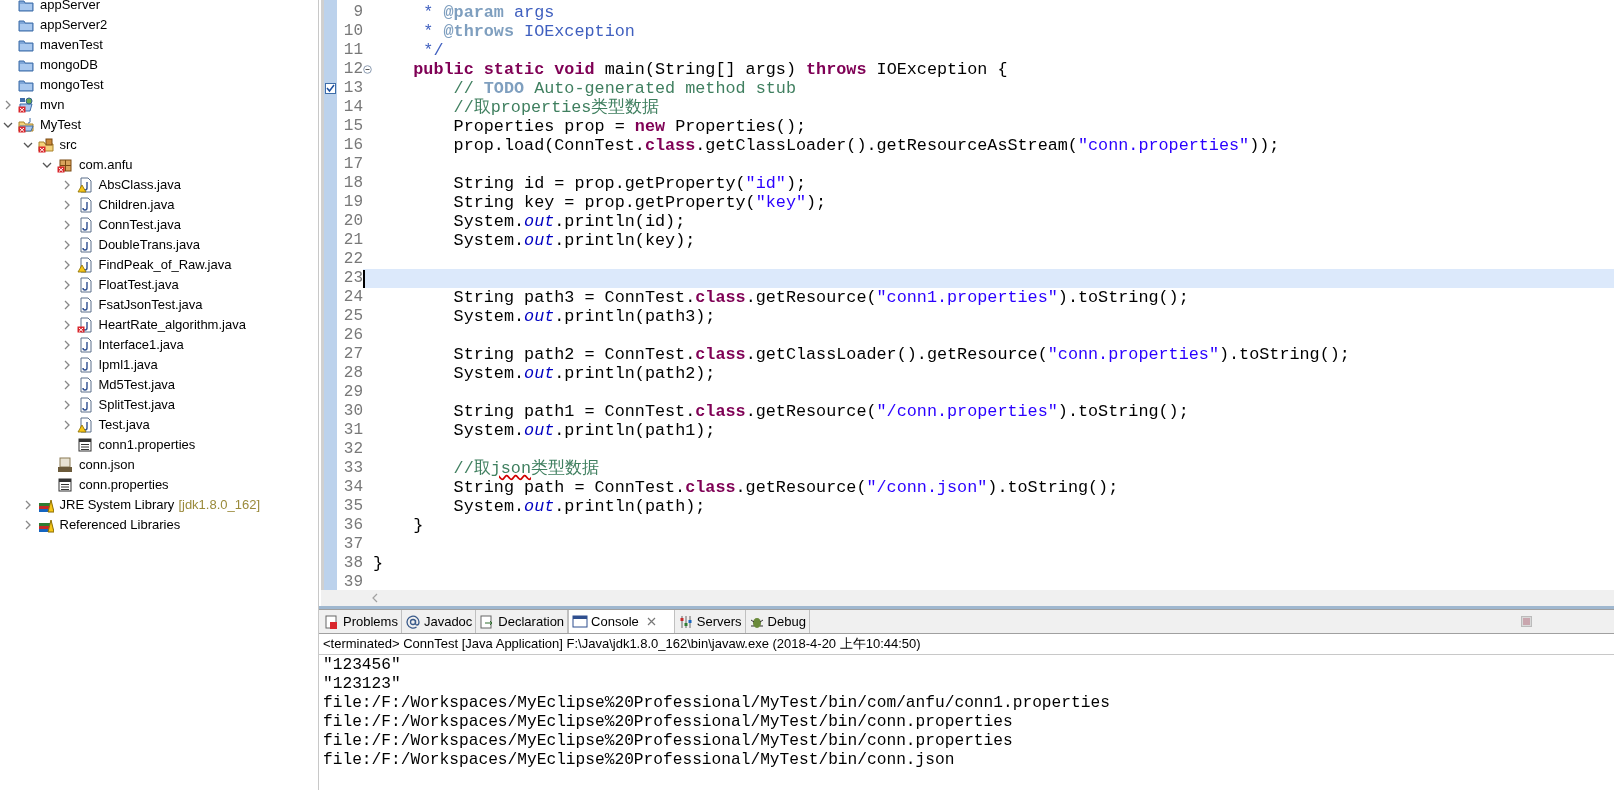 This screenshot has width=1614, height=790. Describe the element at coordinates (46, 526) in the screenshot. I see `library-icon` at that location.